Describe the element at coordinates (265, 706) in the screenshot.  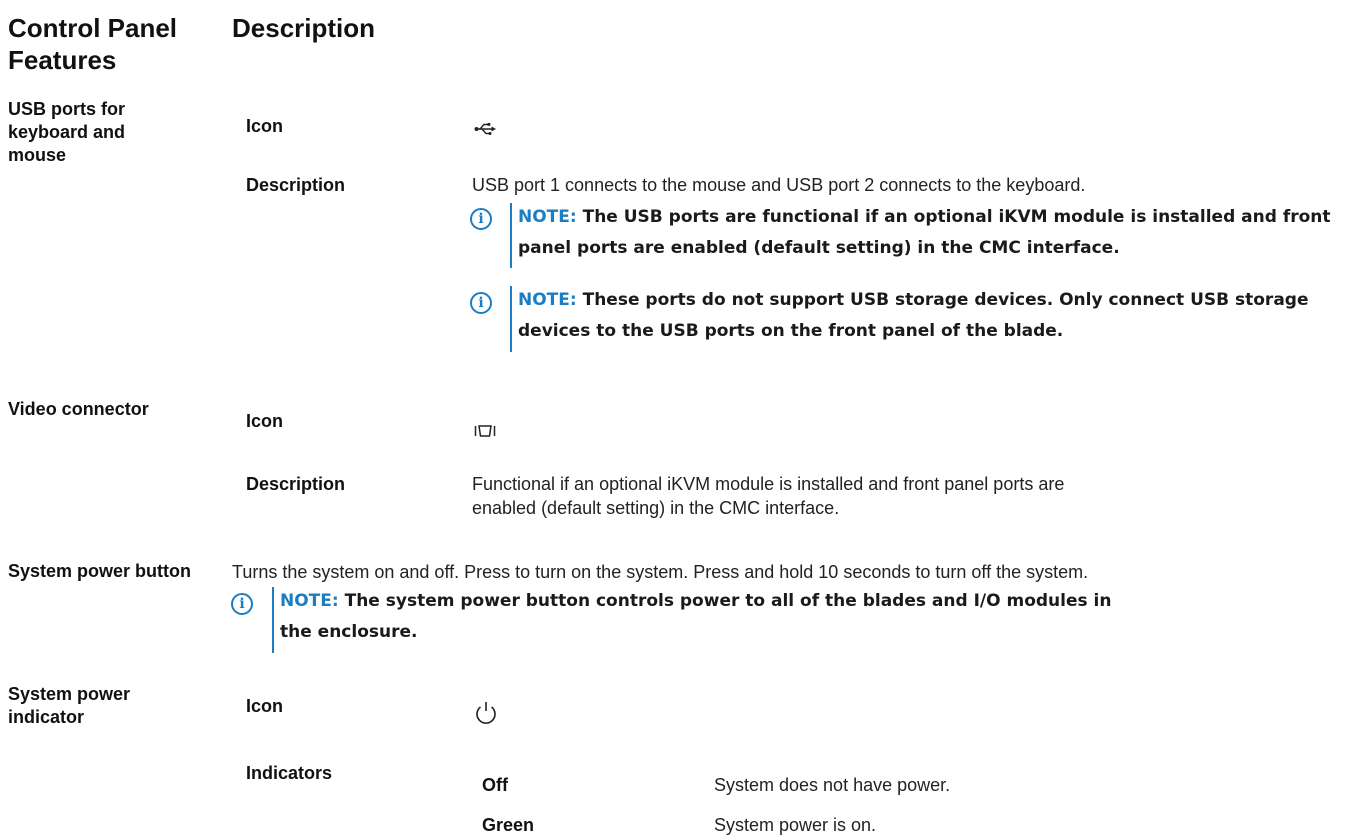
I see `power-icon-label: Icon` at that location.